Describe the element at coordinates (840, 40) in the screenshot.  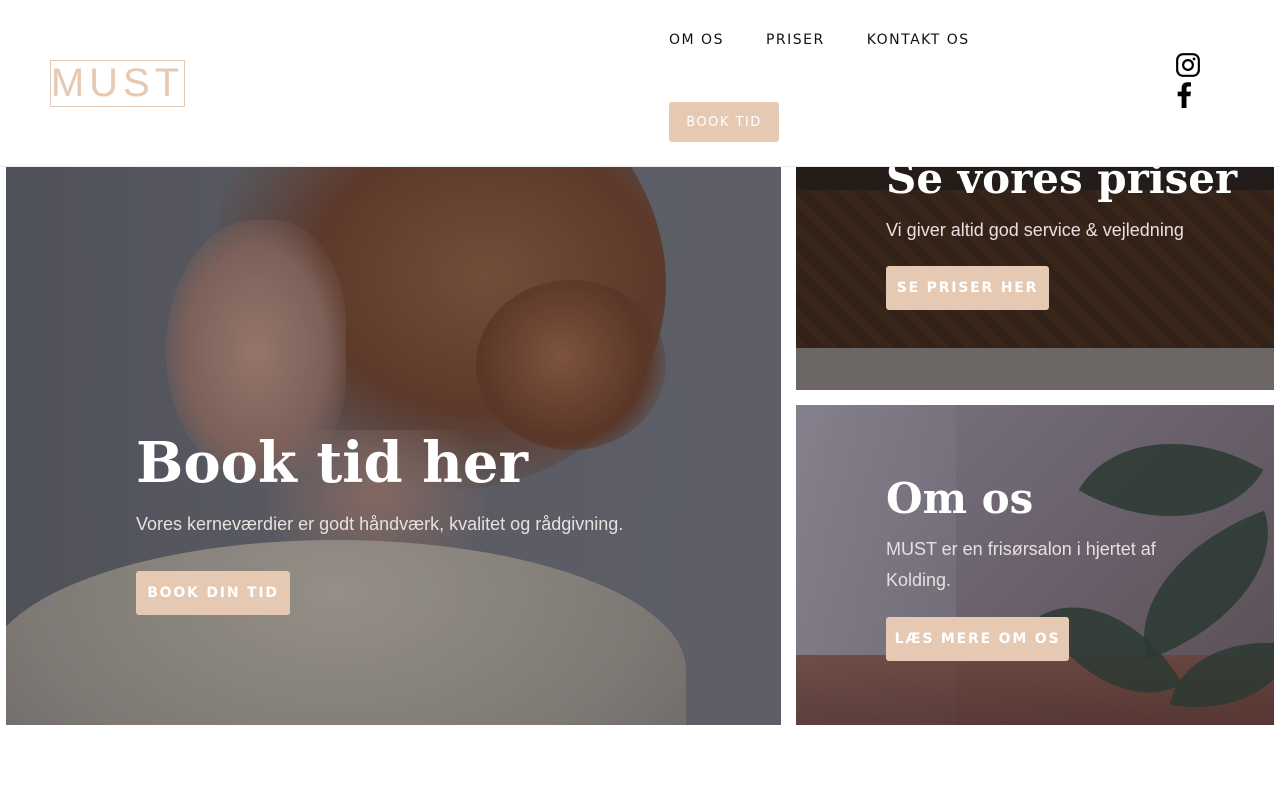
I see `main-nav: OM OS PRISER KONTAKT OS` at that location.